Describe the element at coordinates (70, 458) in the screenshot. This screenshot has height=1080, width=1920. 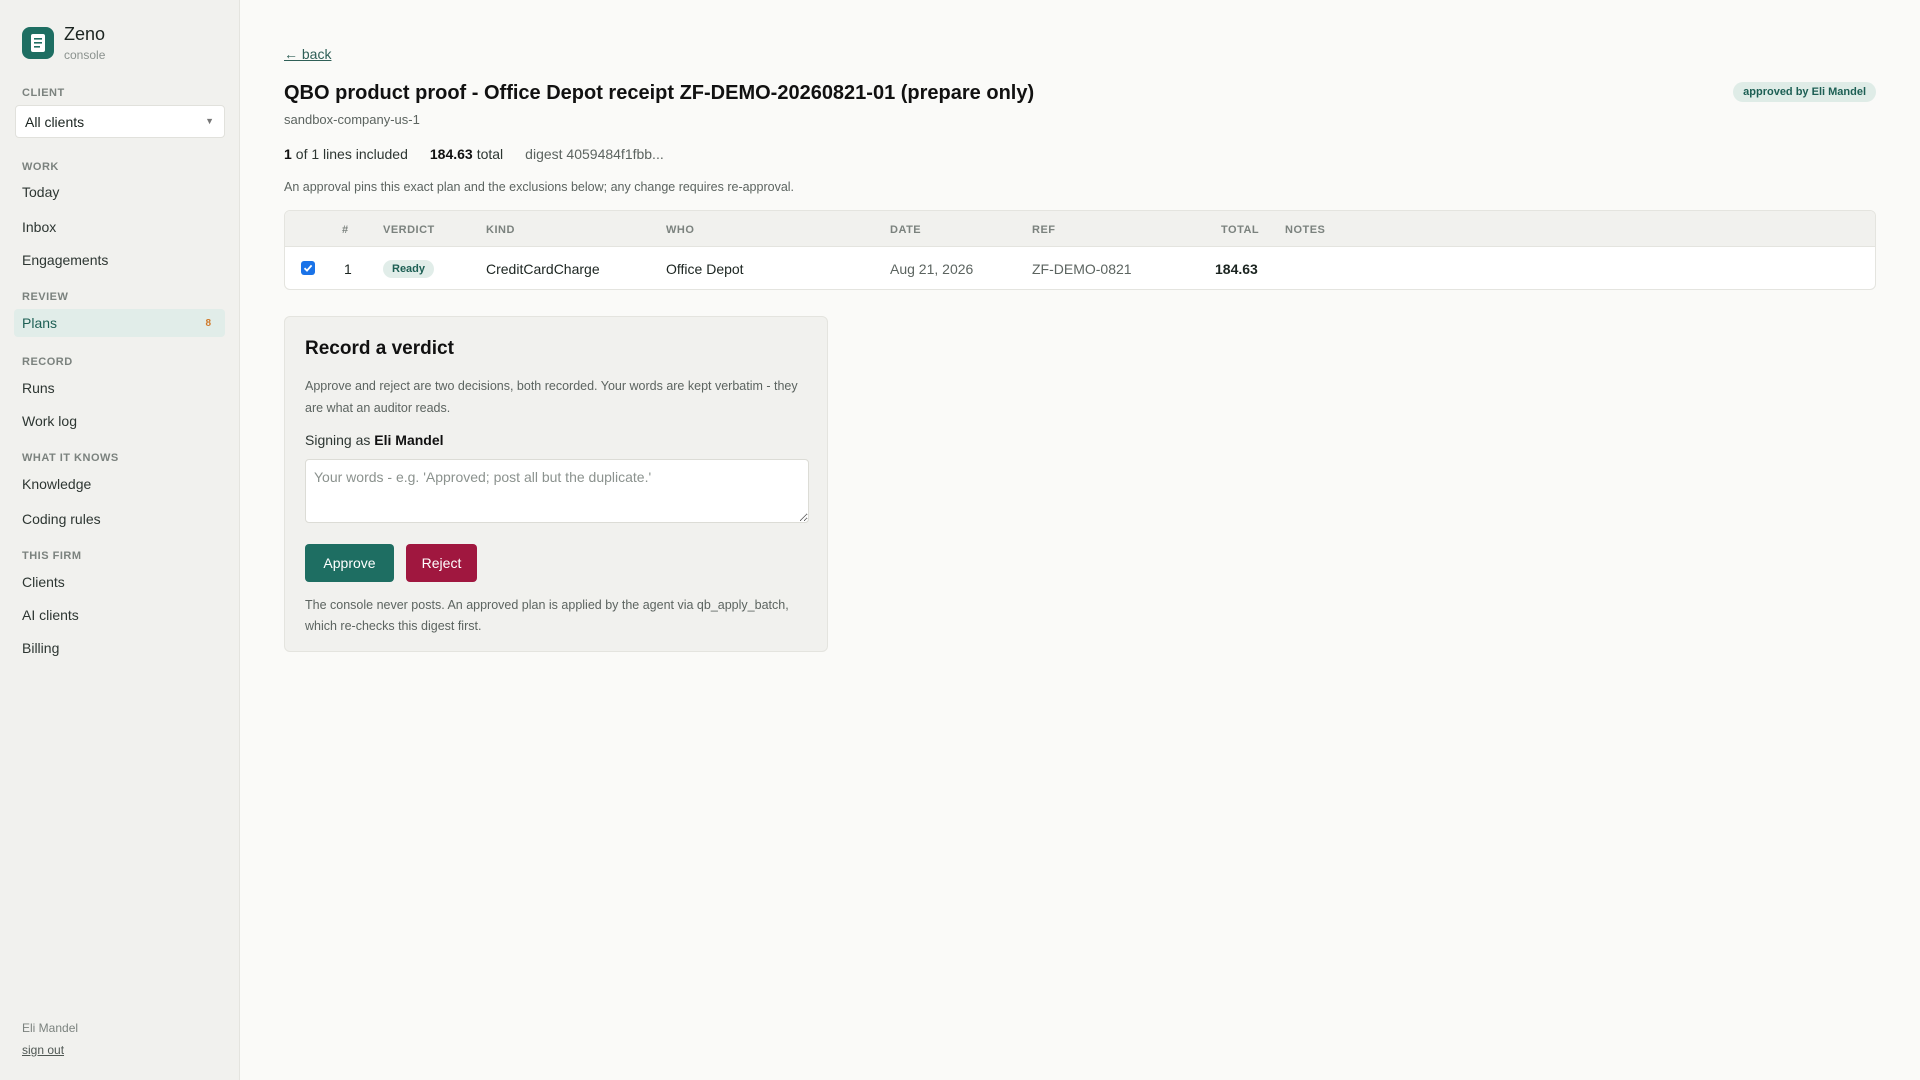
I see `what-it-knows-section-label: WHAT IT KNOWS` at that location.